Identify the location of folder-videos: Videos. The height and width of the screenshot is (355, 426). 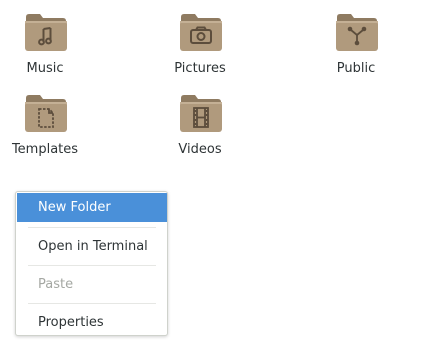
(200, 128).